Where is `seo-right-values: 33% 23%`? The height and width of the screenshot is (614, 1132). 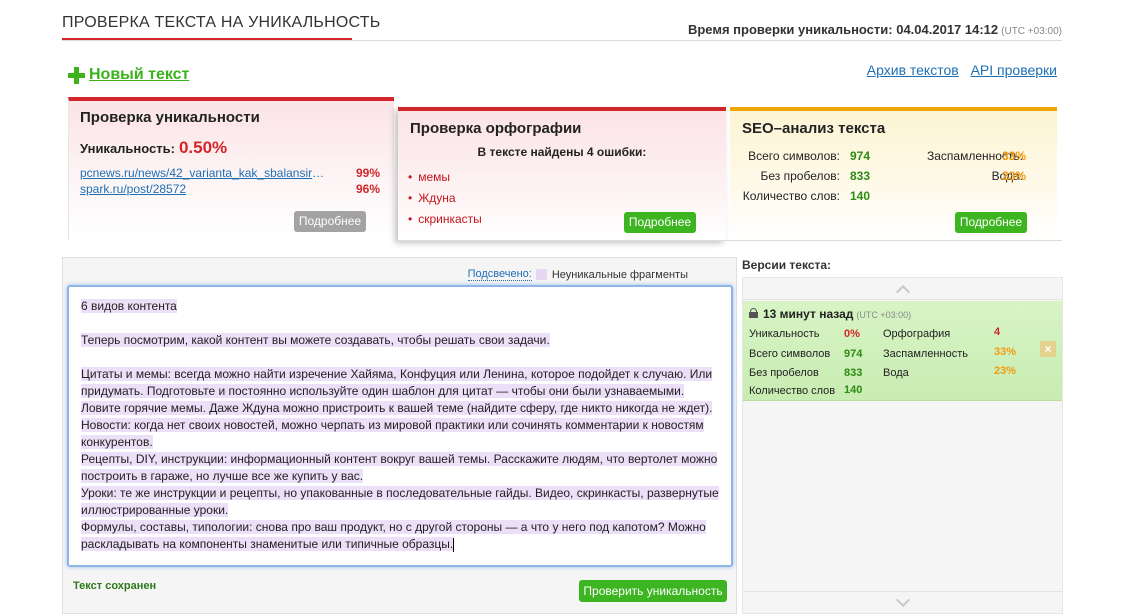 seo-right-values: 33% 23% is located at coordinates (1022, 169).